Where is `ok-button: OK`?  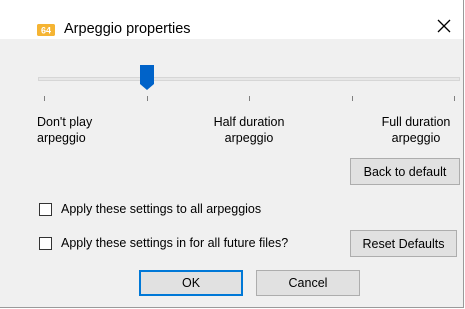
ok-button: OK is located at coordinates (191, 283).